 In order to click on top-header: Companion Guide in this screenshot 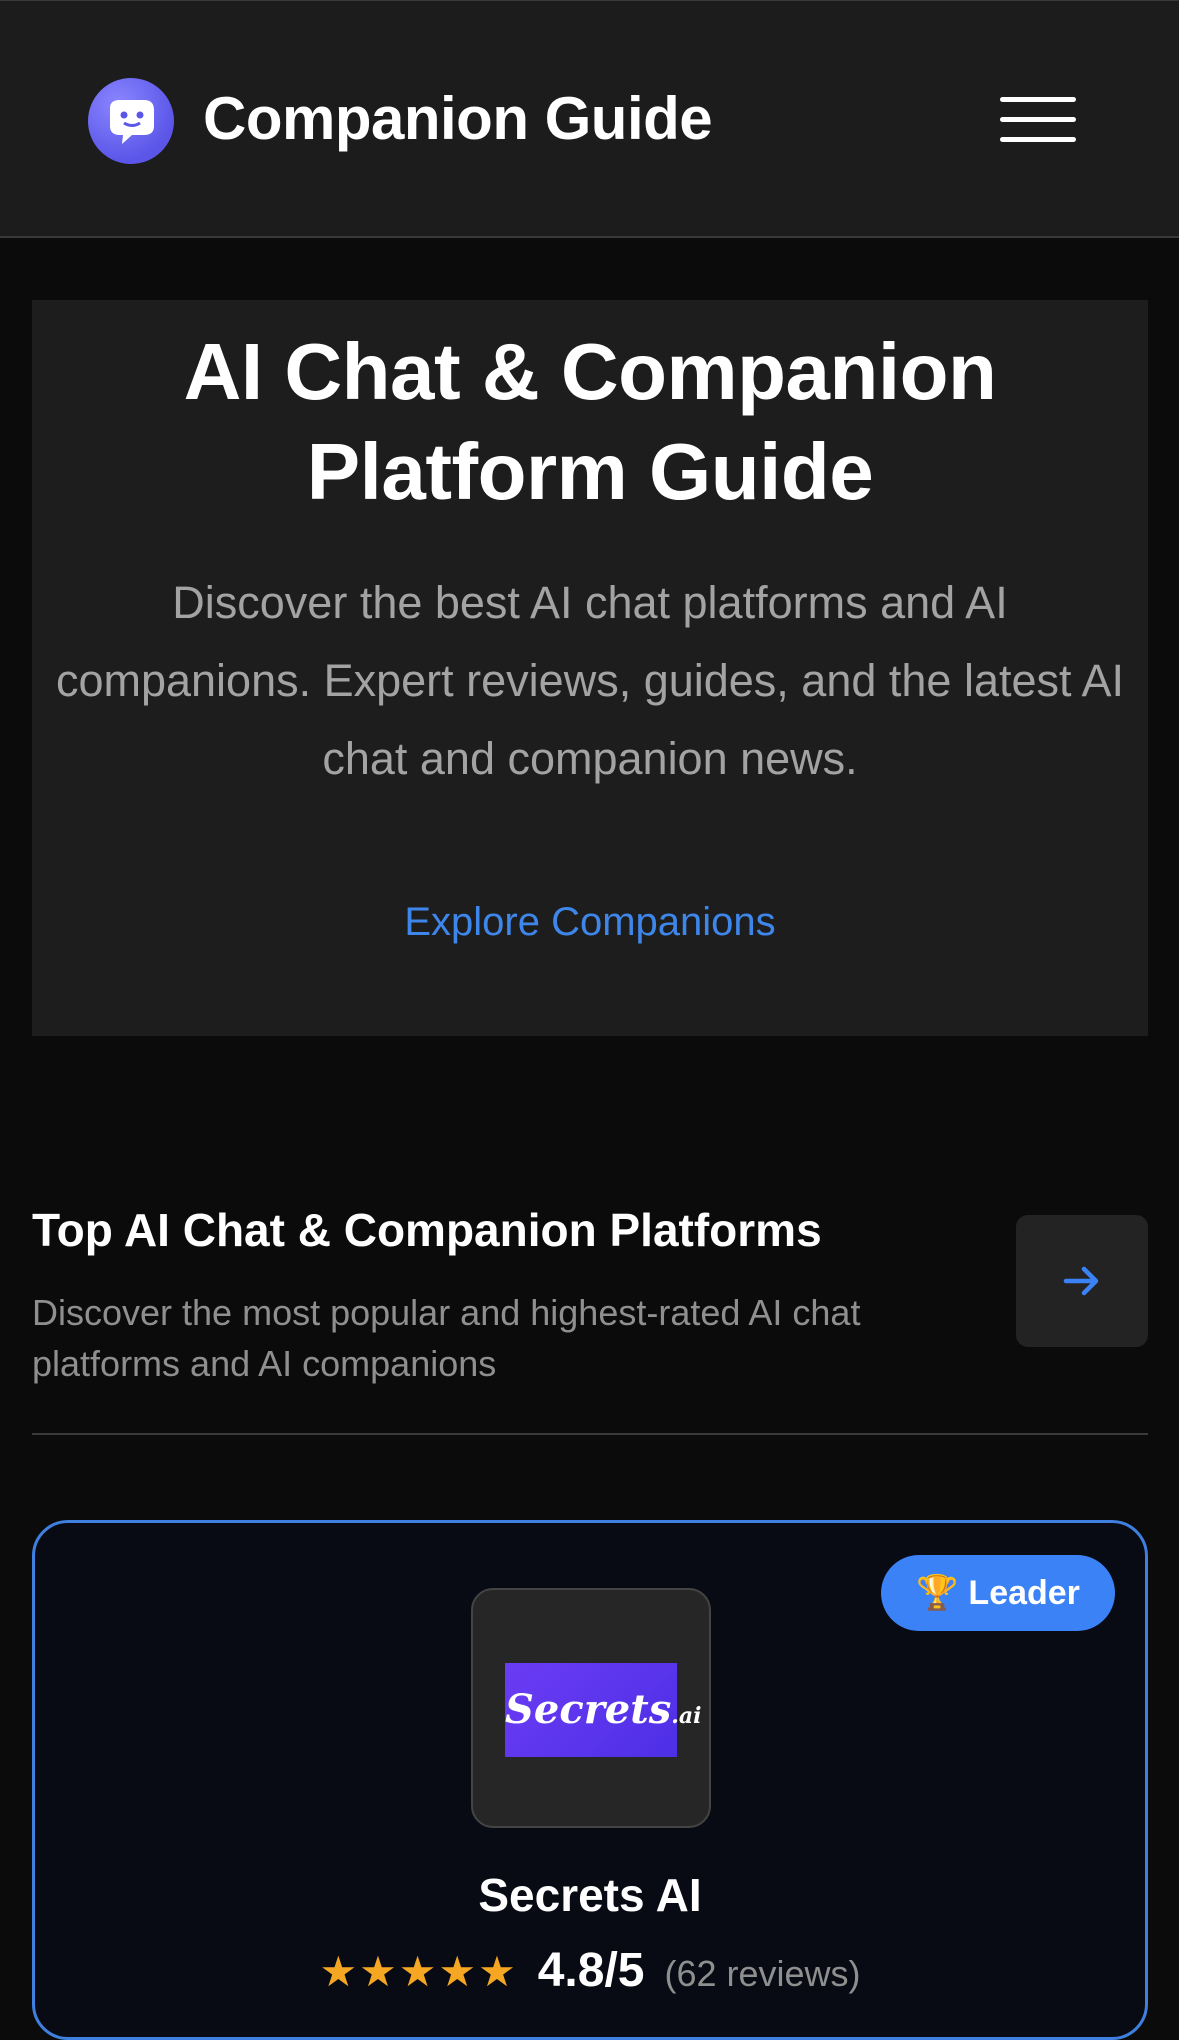, I will do `click(589, 119)`.